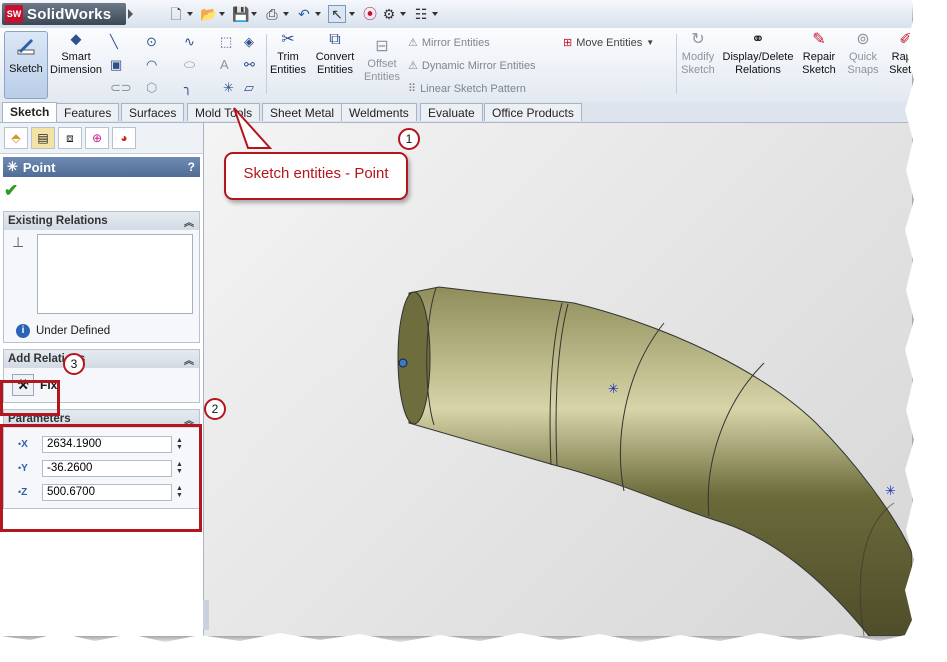 This screenshot has height=662, width=947. Describe the element at coordinates (176, 14) in the screenshot. I see `new-document-icon: 🗋` at that location.